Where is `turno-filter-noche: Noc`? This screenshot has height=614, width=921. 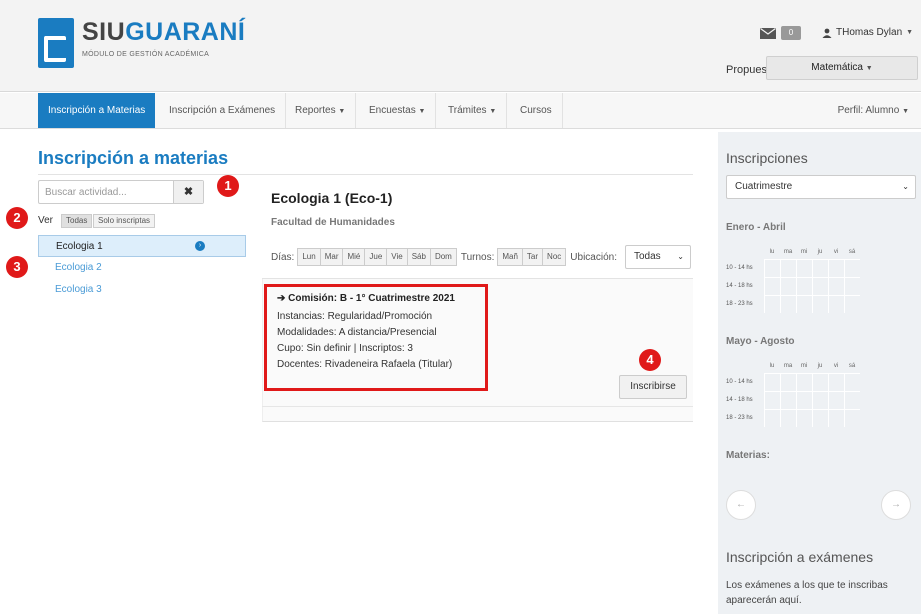 turno-filter-noche: Noc is located at coordinates (554, 257).